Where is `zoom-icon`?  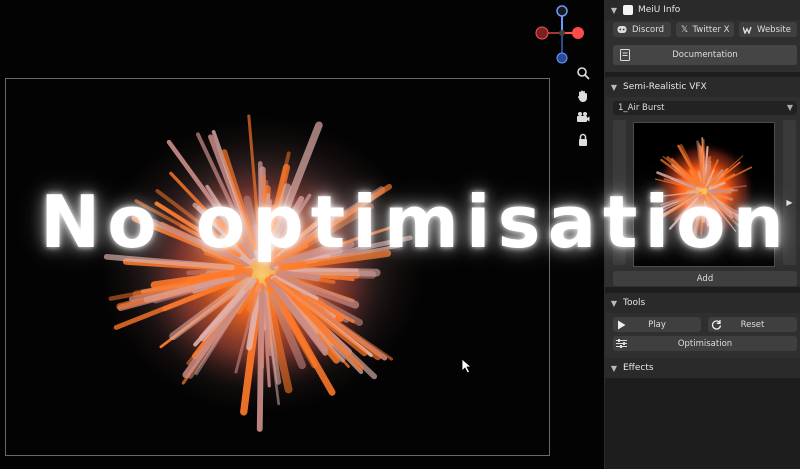
zoom-icon is located at coordinates (583, 73).